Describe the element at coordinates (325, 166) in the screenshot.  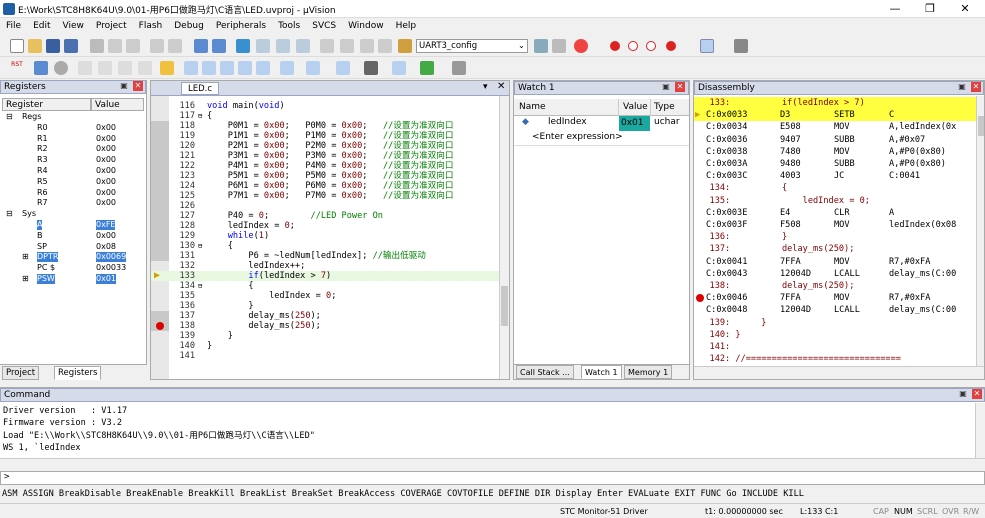
I see `code-line: 122 P4M1 = 0x00; P4M0 = 0x00; //设置为准双向口` at that location.